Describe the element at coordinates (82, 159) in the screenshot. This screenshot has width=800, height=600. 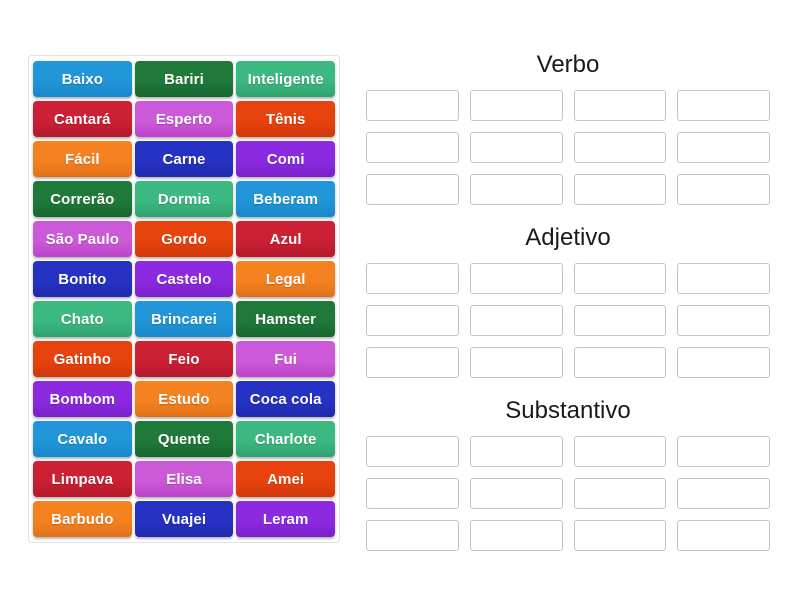
I see `word-tile: Fácil` at that location.